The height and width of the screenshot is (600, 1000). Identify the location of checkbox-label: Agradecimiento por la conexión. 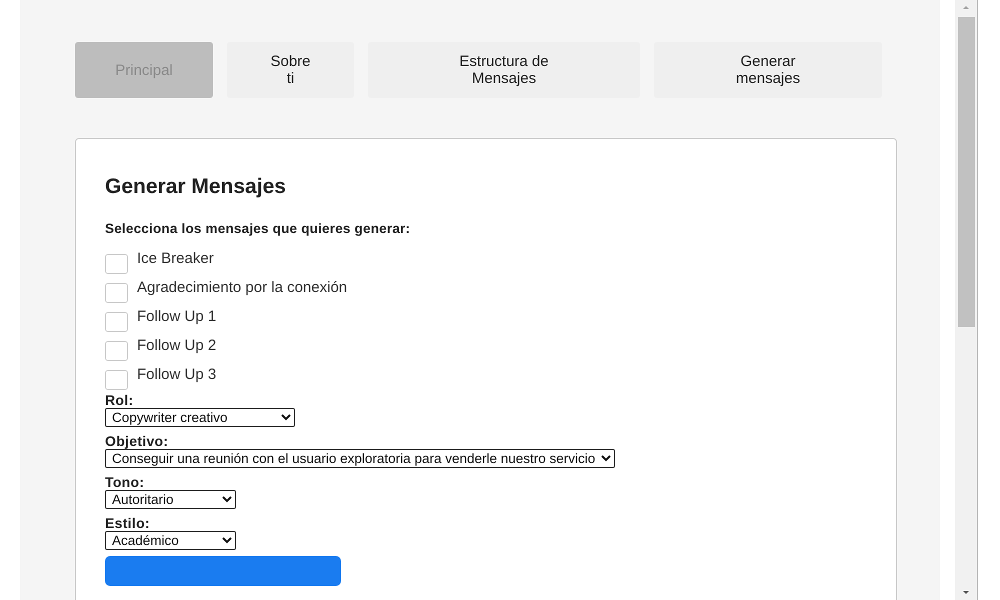
(242, 287).